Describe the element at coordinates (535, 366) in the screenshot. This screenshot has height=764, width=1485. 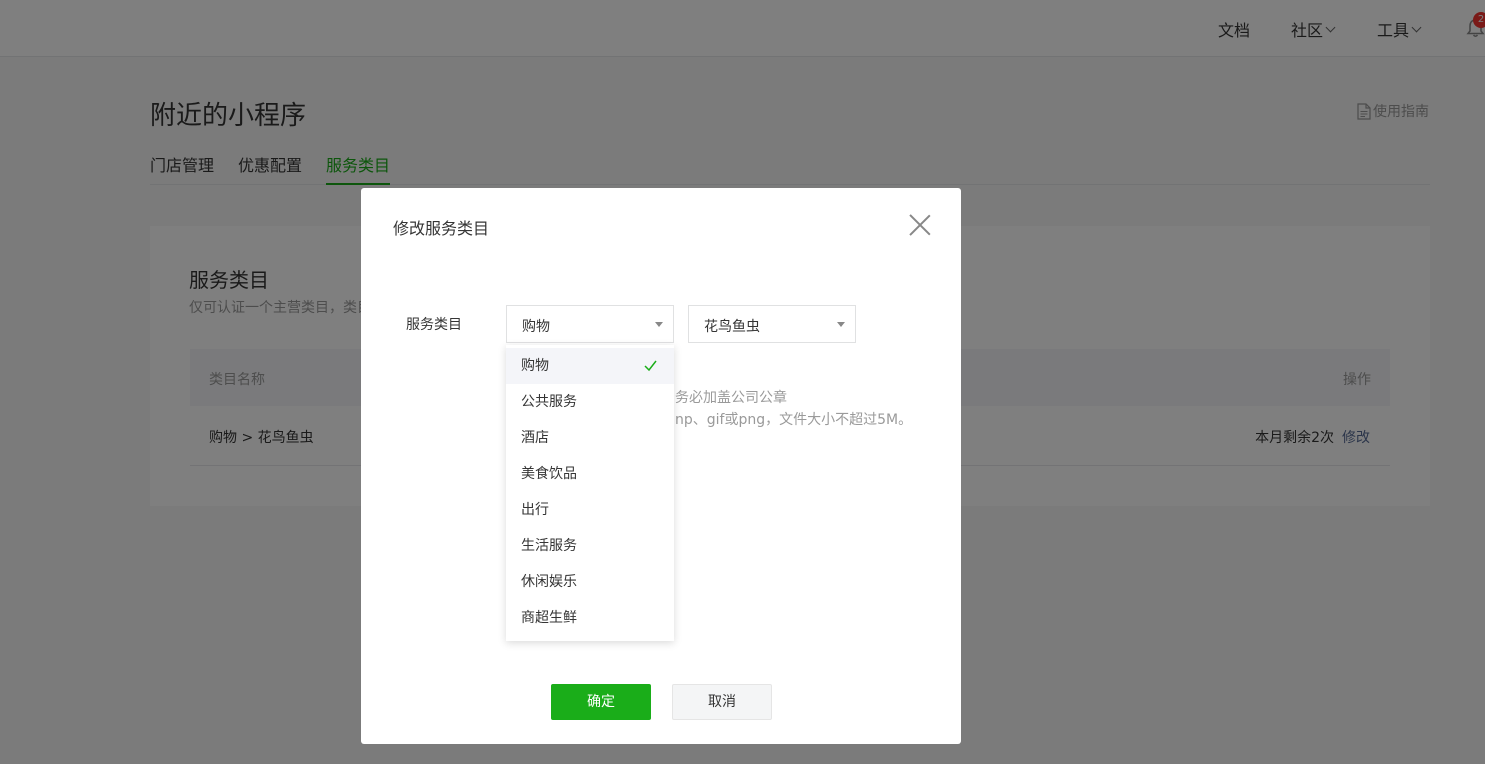
I see `option-label: 购物` at that location.